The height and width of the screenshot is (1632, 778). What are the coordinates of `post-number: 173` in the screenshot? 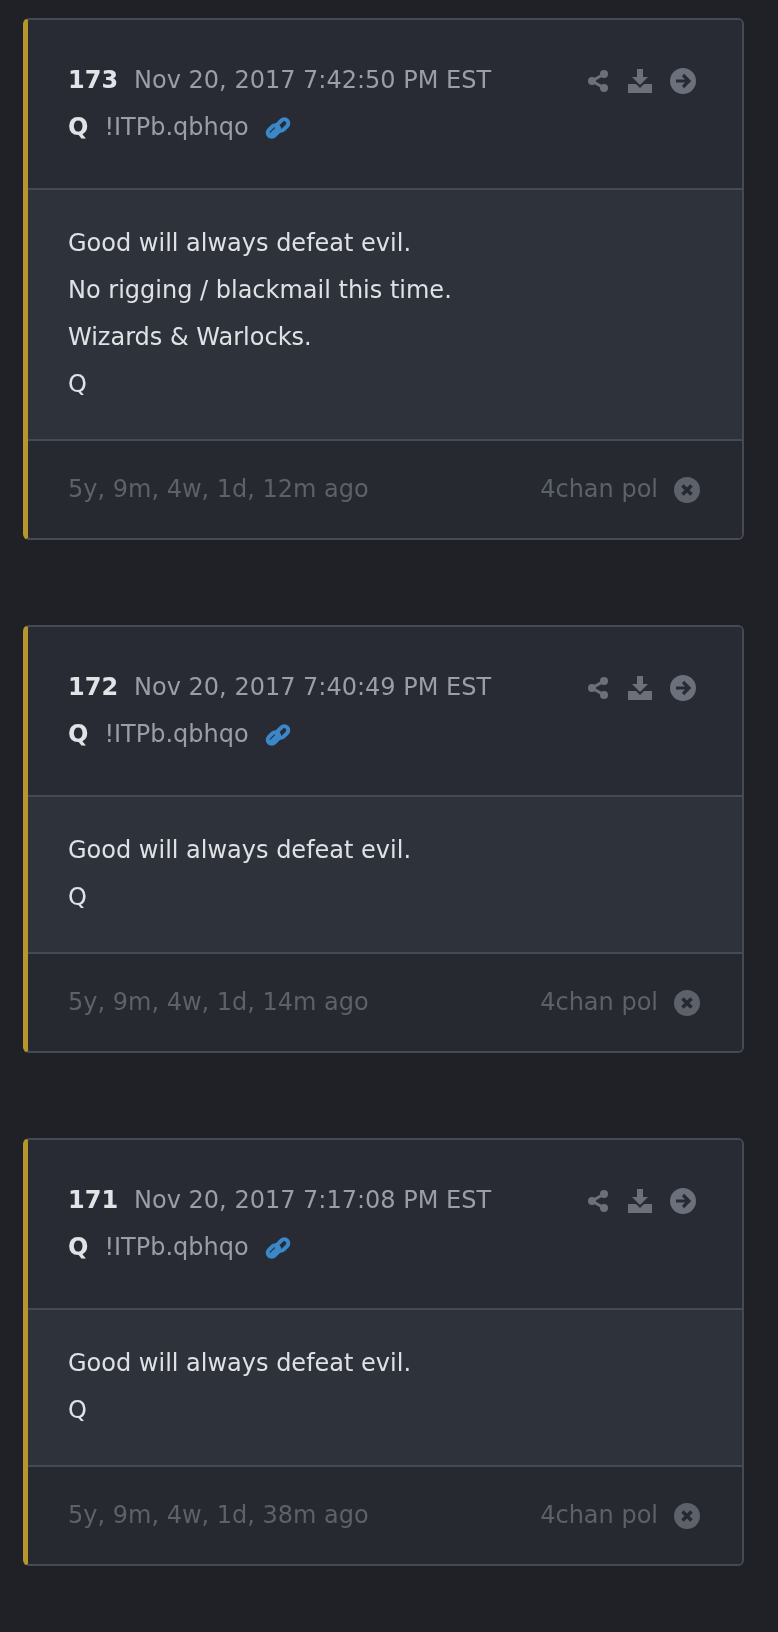 It's located at (93, 80).